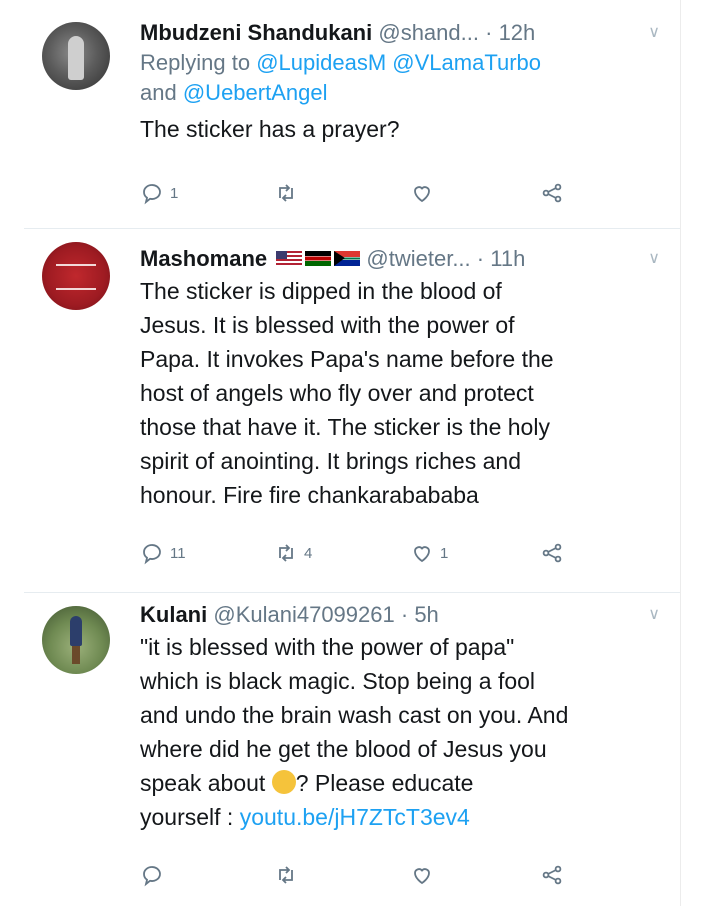 Image resolution: width=720 pixels, height=906 pixels. Describe the element at coordinates (327, 647) in the screenshot. I see `text-line: "it is blessed with the power of papa"` at that location.